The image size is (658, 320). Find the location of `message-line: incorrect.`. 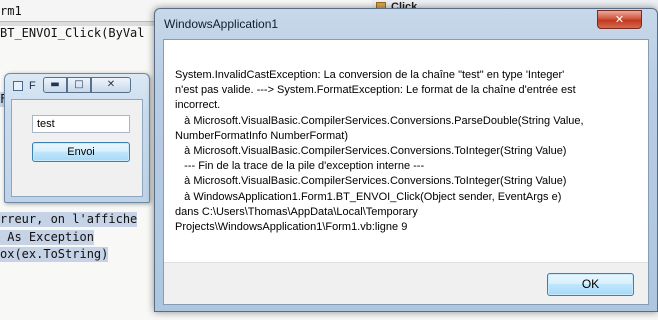

message-line: incorrect. is located at coordinates (198, 105).